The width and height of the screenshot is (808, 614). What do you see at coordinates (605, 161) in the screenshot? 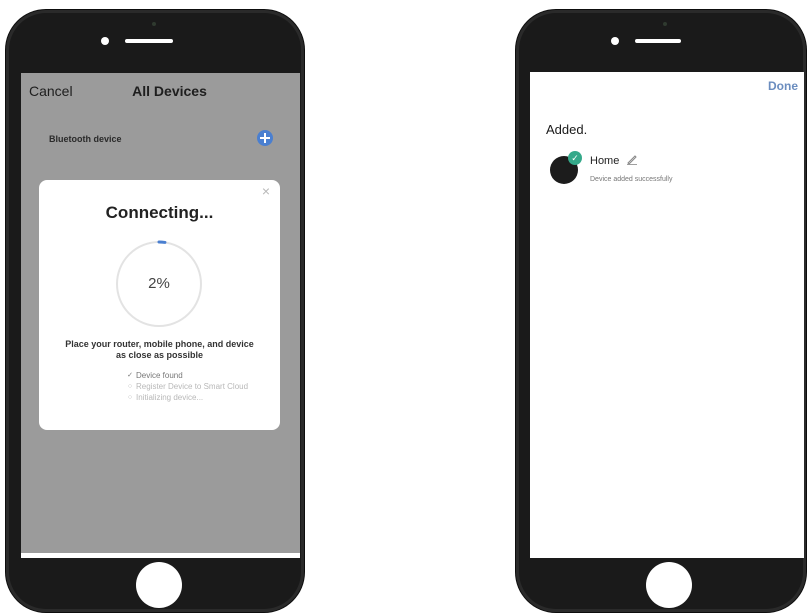
I see `device-name: Home` at bounding box center [605, 161].